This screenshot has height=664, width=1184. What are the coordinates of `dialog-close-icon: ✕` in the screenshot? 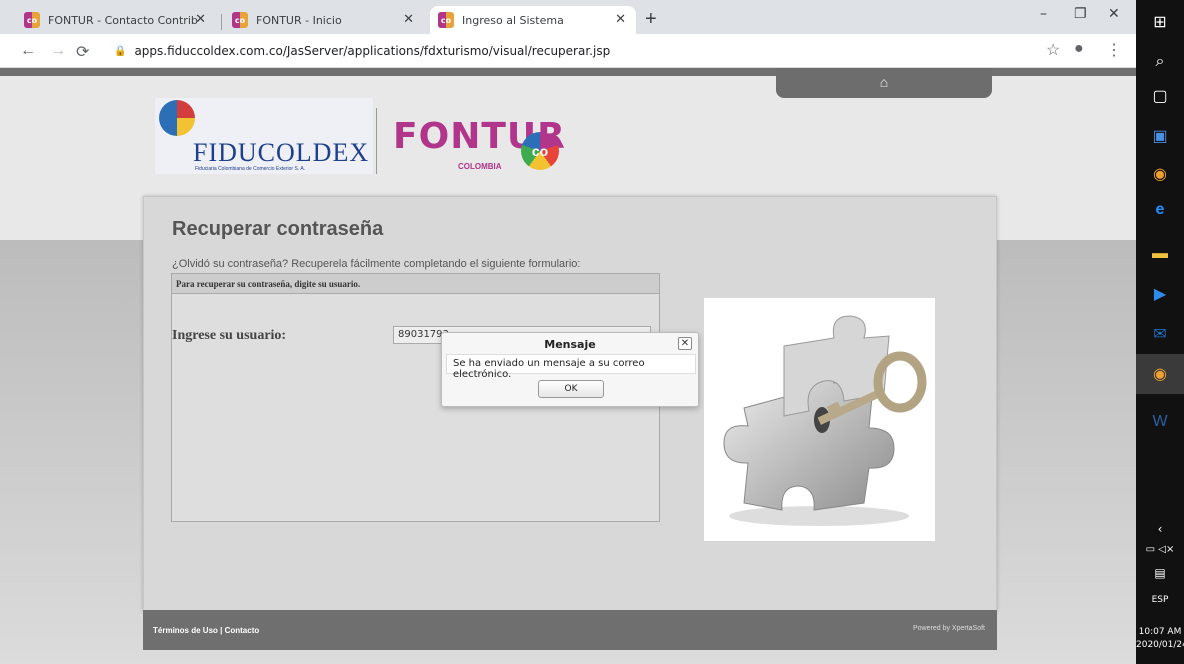 It's located at (685, 343).